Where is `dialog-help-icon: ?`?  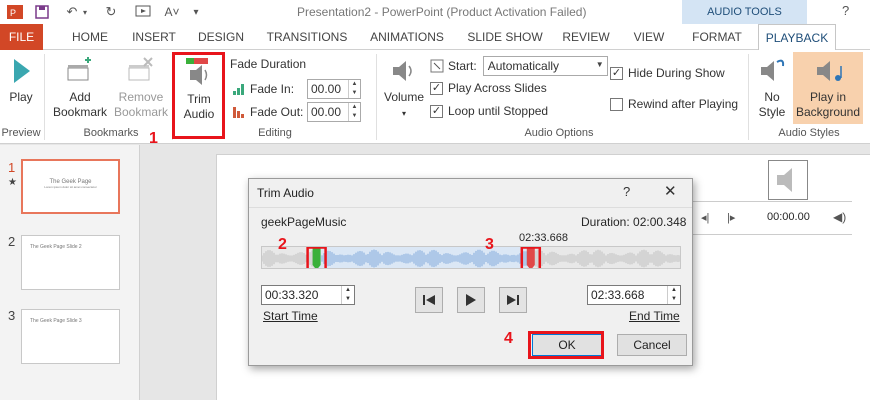
dialog-help-icon: ? is located at coordinates (626, 191).